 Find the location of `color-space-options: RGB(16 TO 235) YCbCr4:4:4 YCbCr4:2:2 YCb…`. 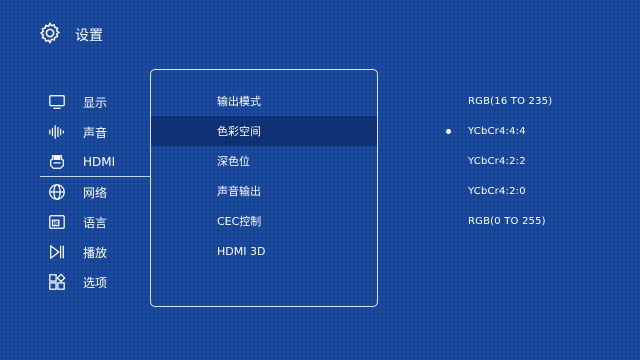

color-space-options: RGB(16 TO 235) YCbCr4:4:4 YCbCr4:2:2 YCb… is located at coordinates (530, 161).